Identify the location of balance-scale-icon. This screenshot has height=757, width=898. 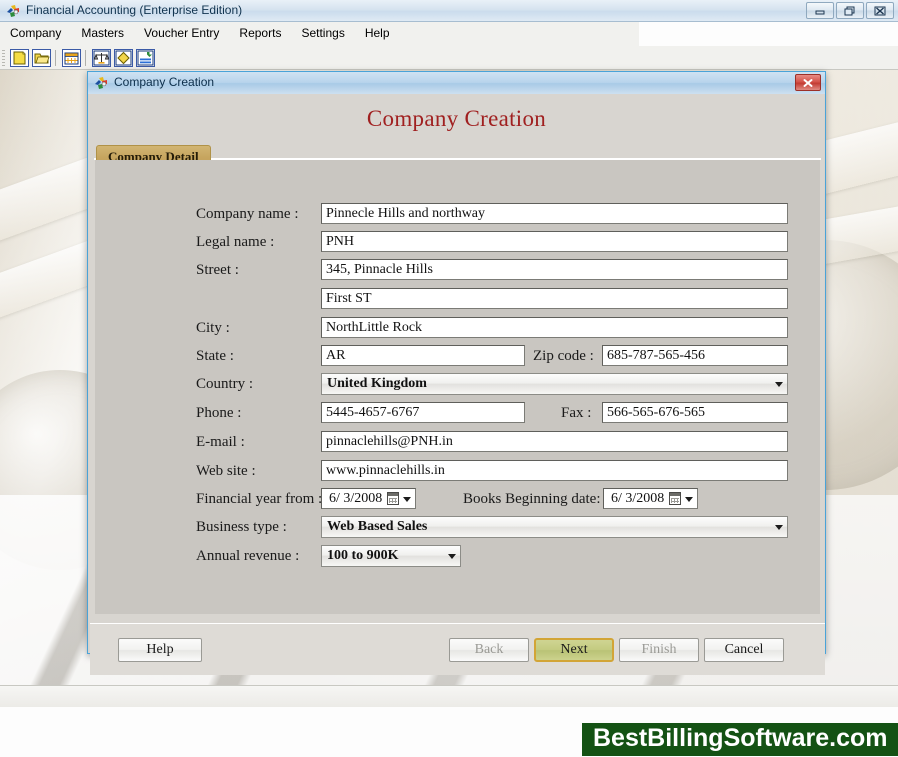
(101, 58).